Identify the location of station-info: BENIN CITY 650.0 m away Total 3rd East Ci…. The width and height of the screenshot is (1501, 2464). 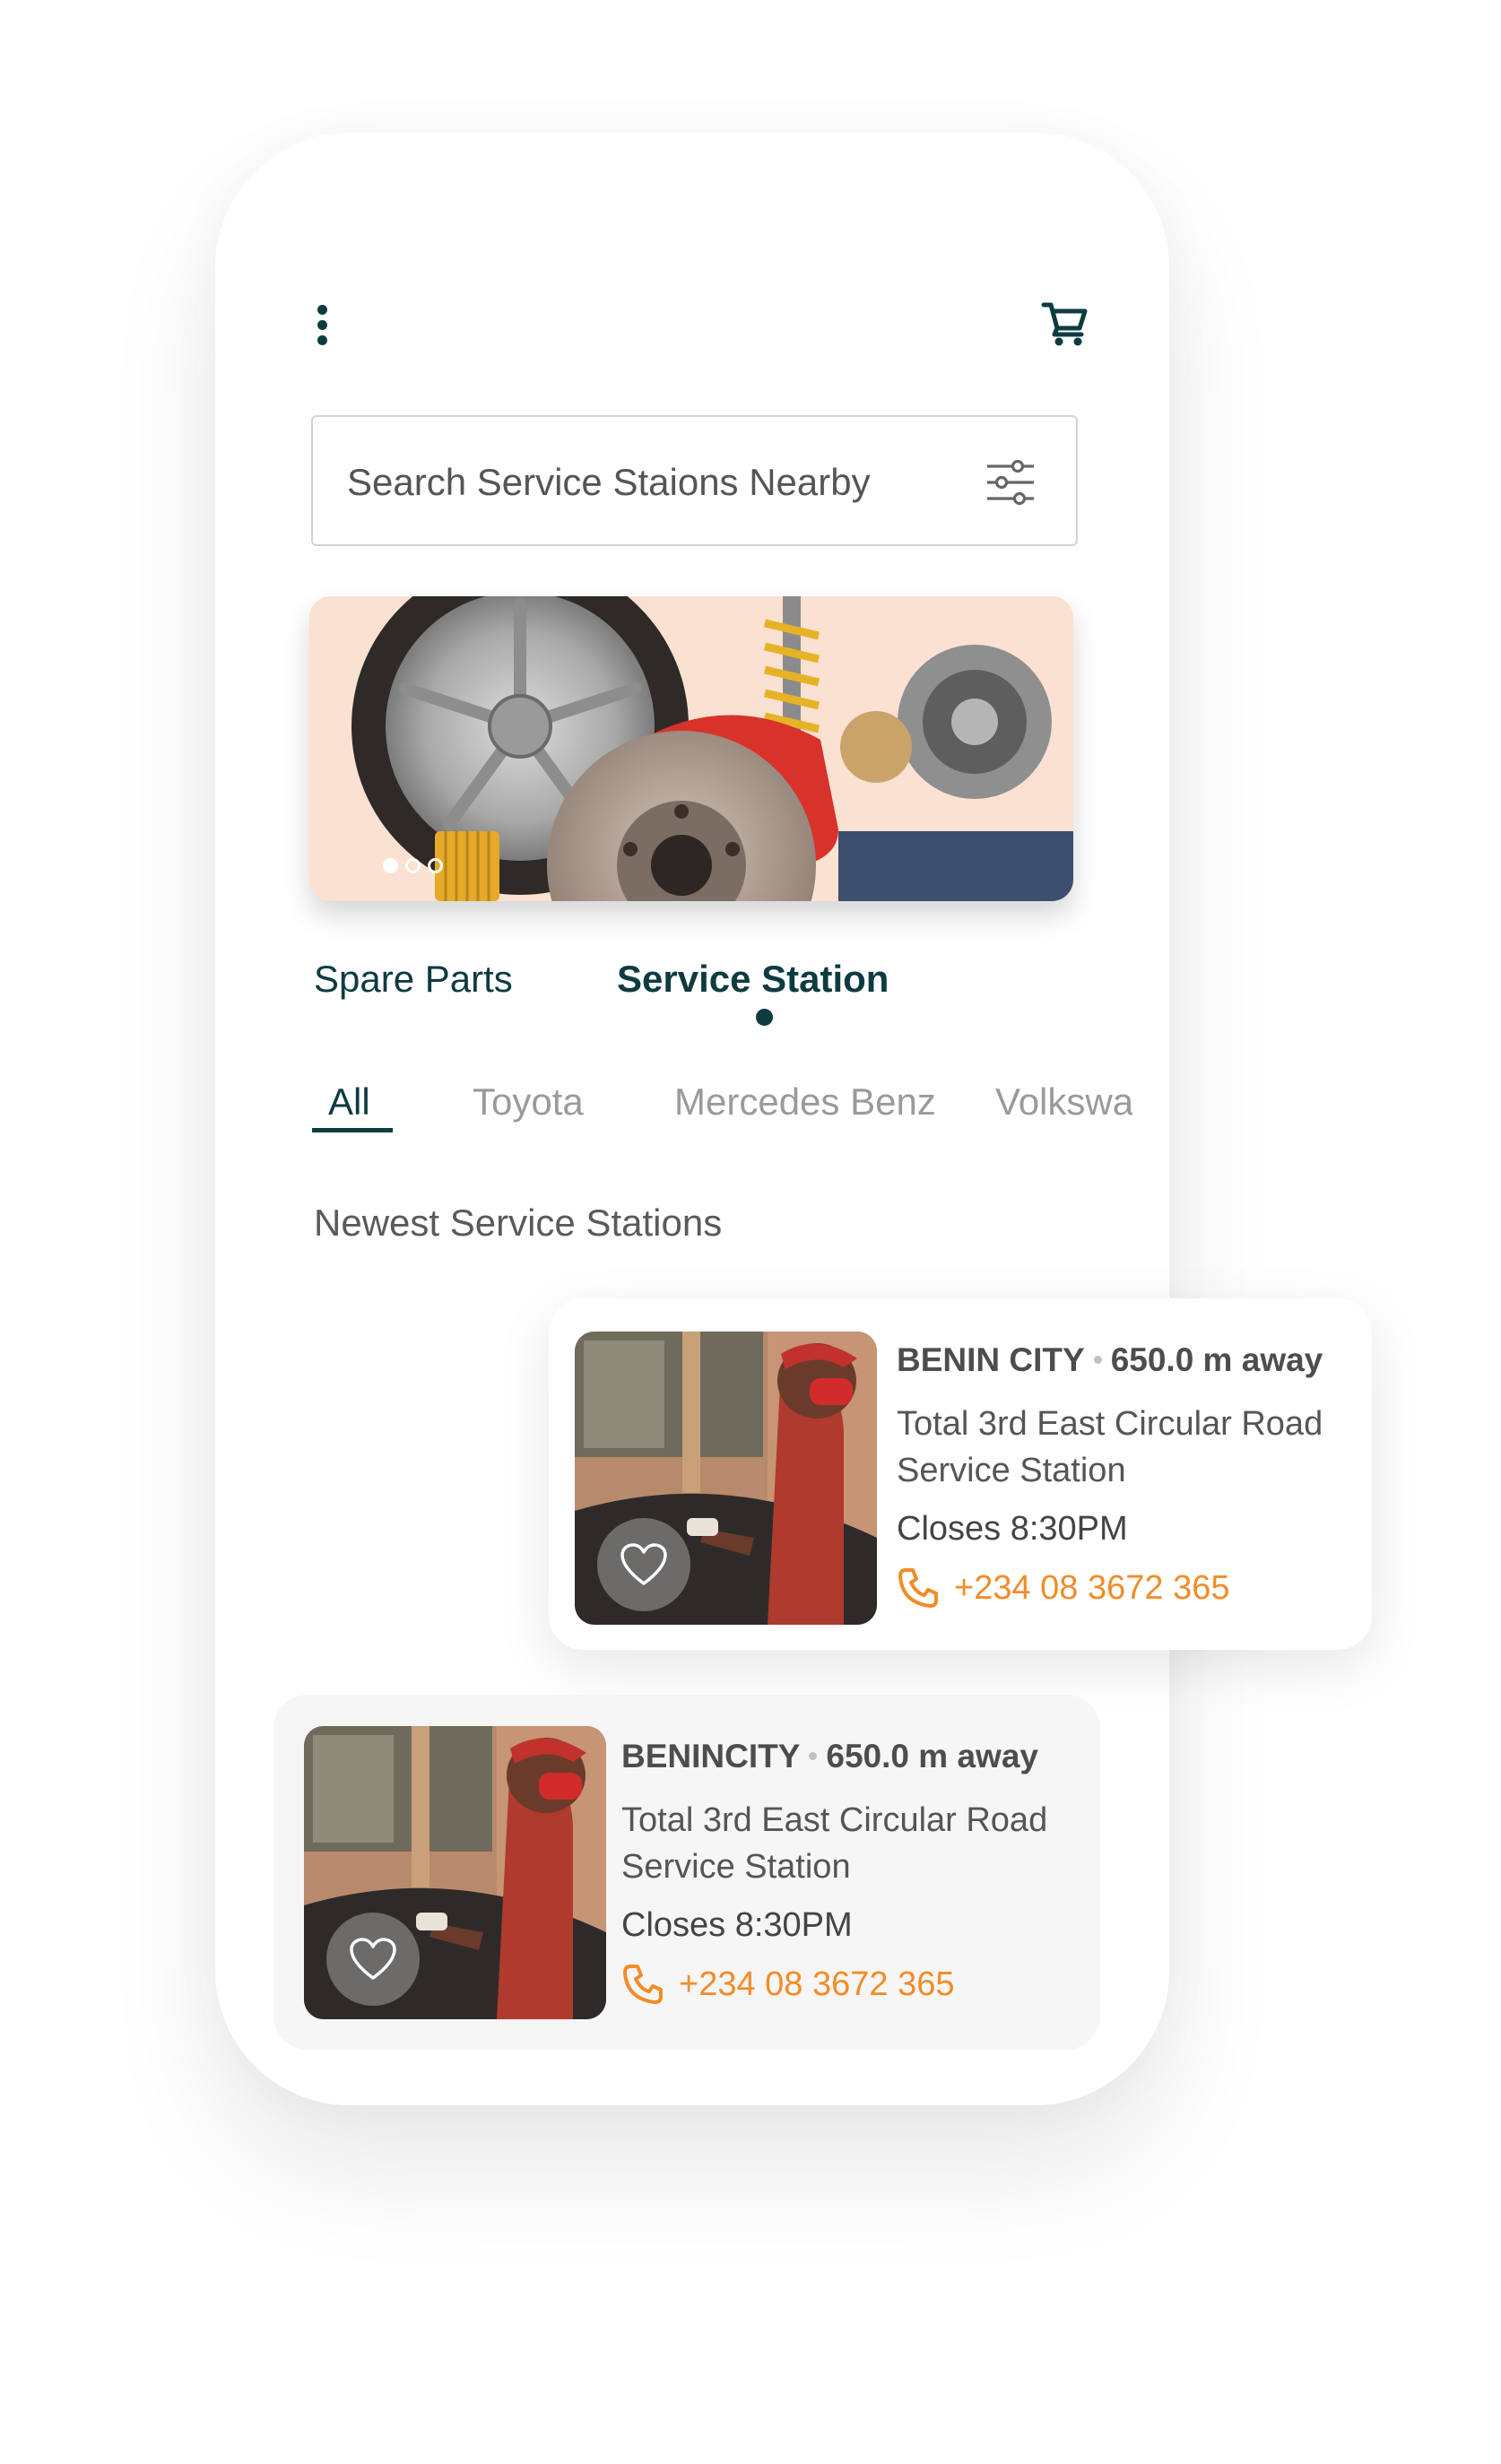
(1130, 1475).